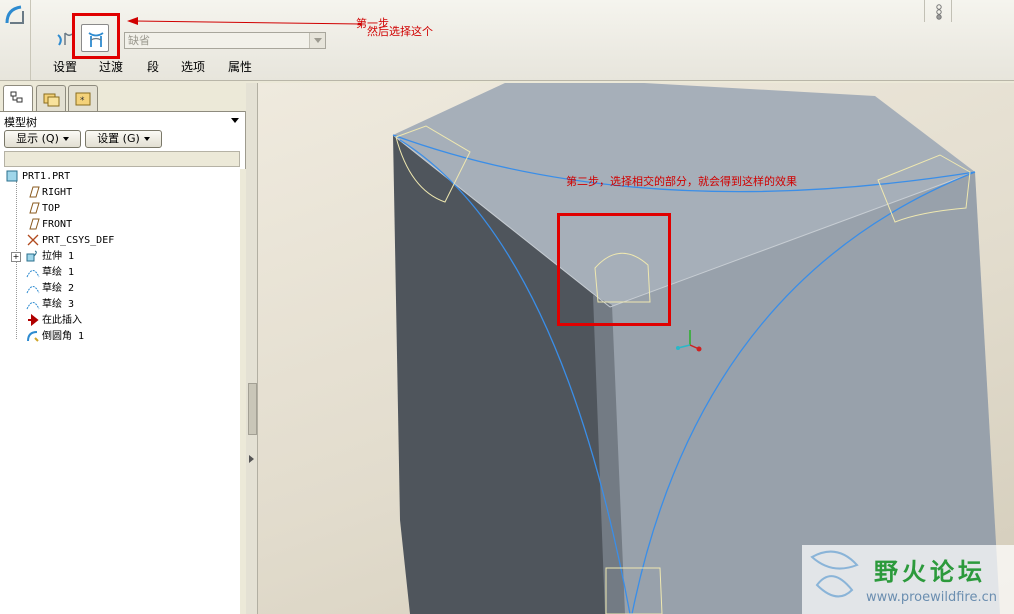  I want to click on tab-transition: 过渡, so click(111, 66).